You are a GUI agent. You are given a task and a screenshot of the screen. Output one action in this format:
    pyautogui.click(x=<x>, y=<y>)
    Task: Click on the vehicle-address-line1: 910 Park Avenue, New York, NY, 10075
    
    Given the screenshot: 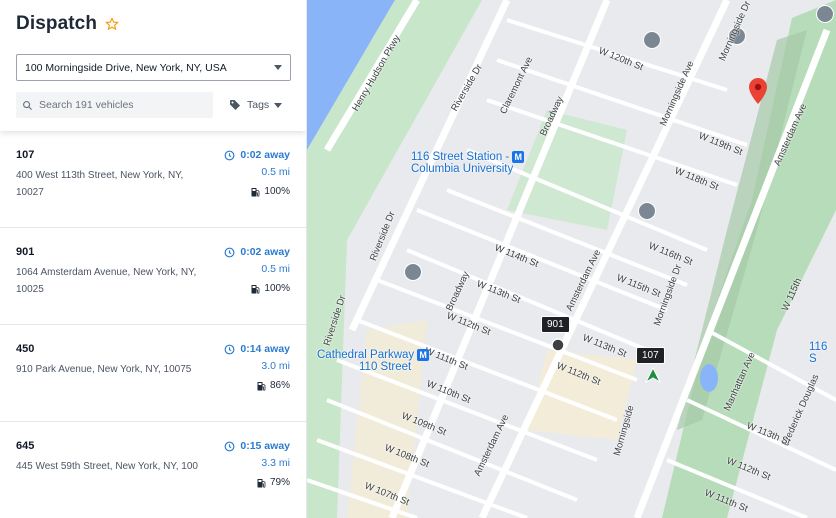 What is the action you would take?
    pyautogui.click(x=104, y=369)
    